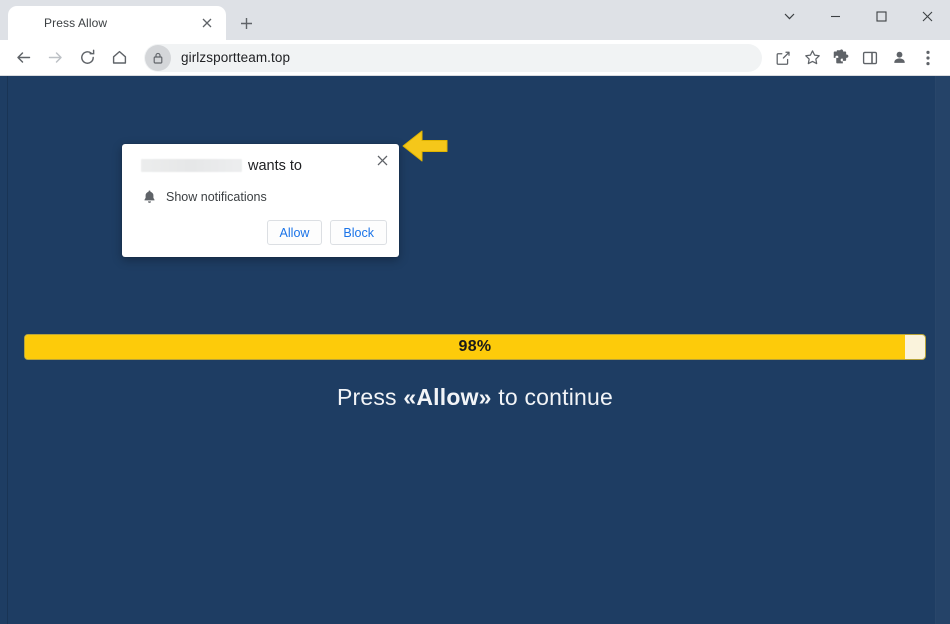  Describe the element at coordinates (119, 58) in the screenshot. I see `home-icon` at that location.